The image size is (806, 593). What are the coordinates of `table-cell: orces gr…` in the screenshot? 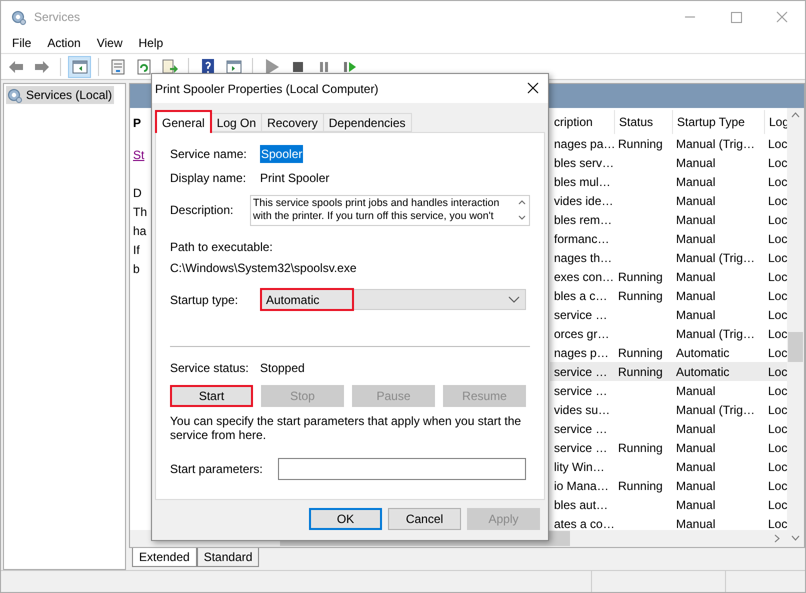 It's located at (582, 333).